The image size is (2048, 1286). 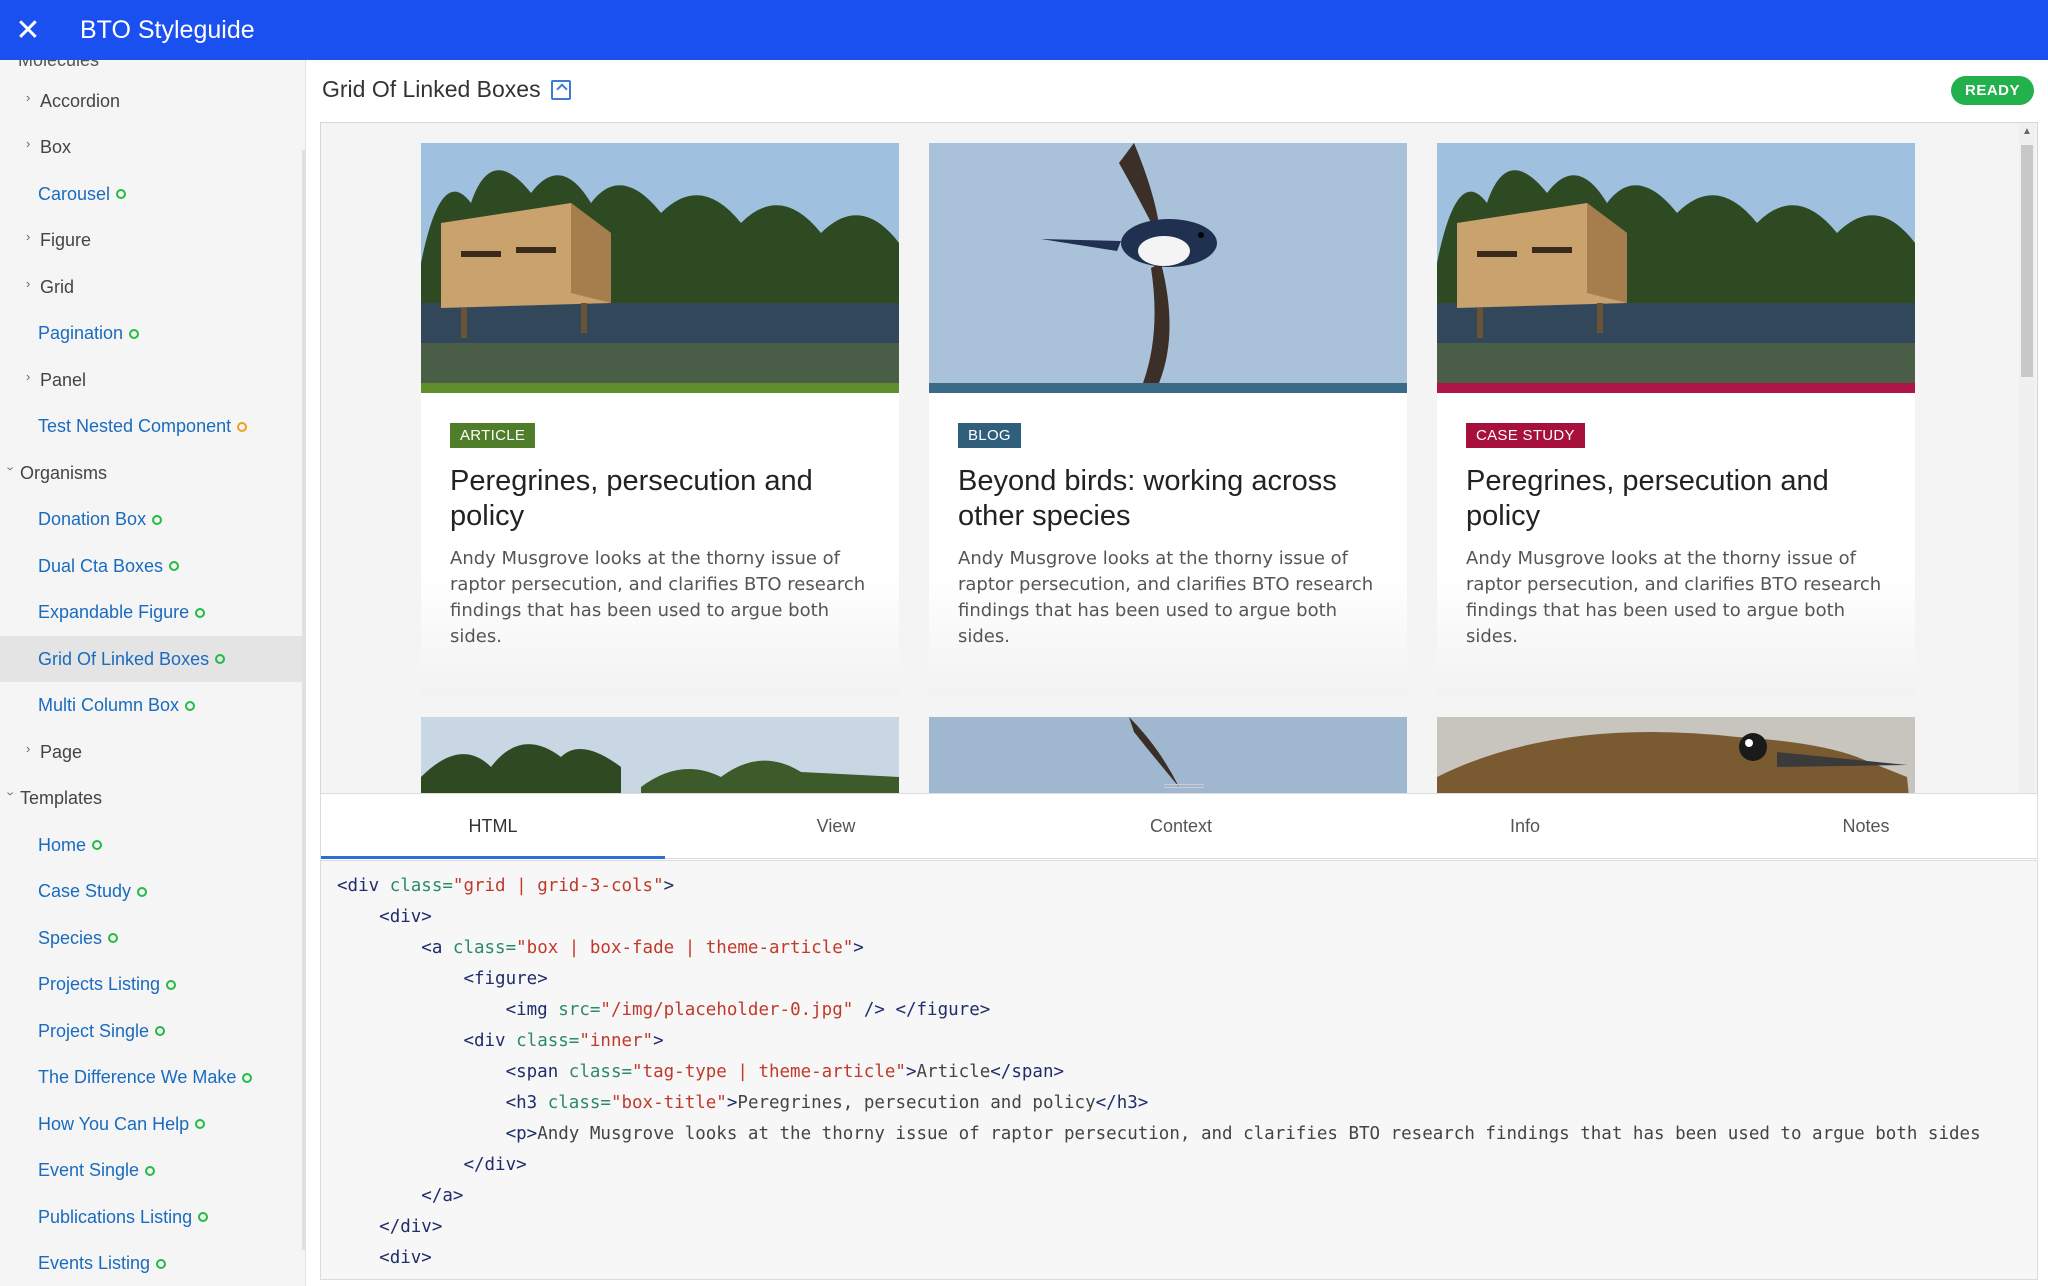 I want to click on sidebar-item-label: Dual Cta Boxes, so click(x=101, y=565).